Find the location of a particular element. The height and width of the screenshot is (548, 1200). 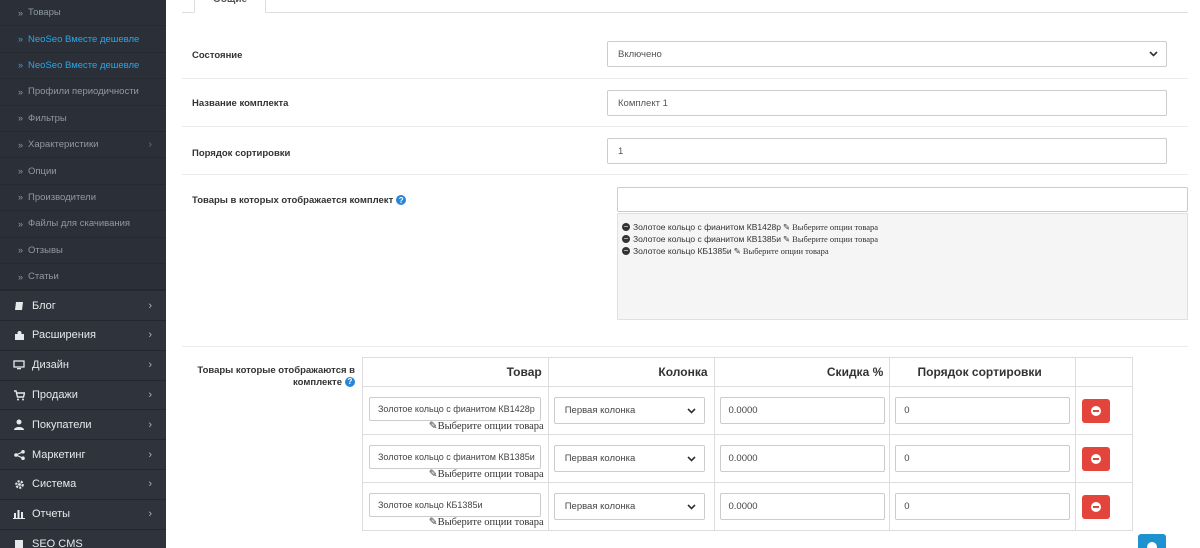

sidebar-subitem-filters: » Фильтры is located at coordinates (83, 119).